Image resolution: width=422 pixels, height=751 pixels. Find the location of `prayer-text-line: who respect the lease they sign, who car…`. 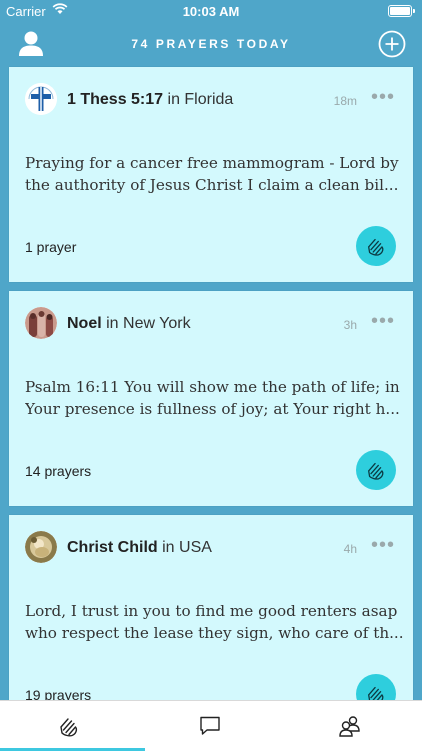

prayer-text-line: who respect the lease they sign, who car… is located at coordinates (214, 633).